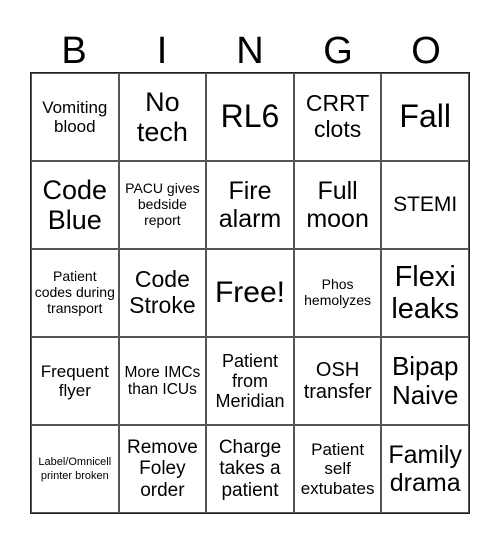 The width and height of the screenshot is (500, 544). I want to click on cell-text: Vomiting blood, so click(75, 116).